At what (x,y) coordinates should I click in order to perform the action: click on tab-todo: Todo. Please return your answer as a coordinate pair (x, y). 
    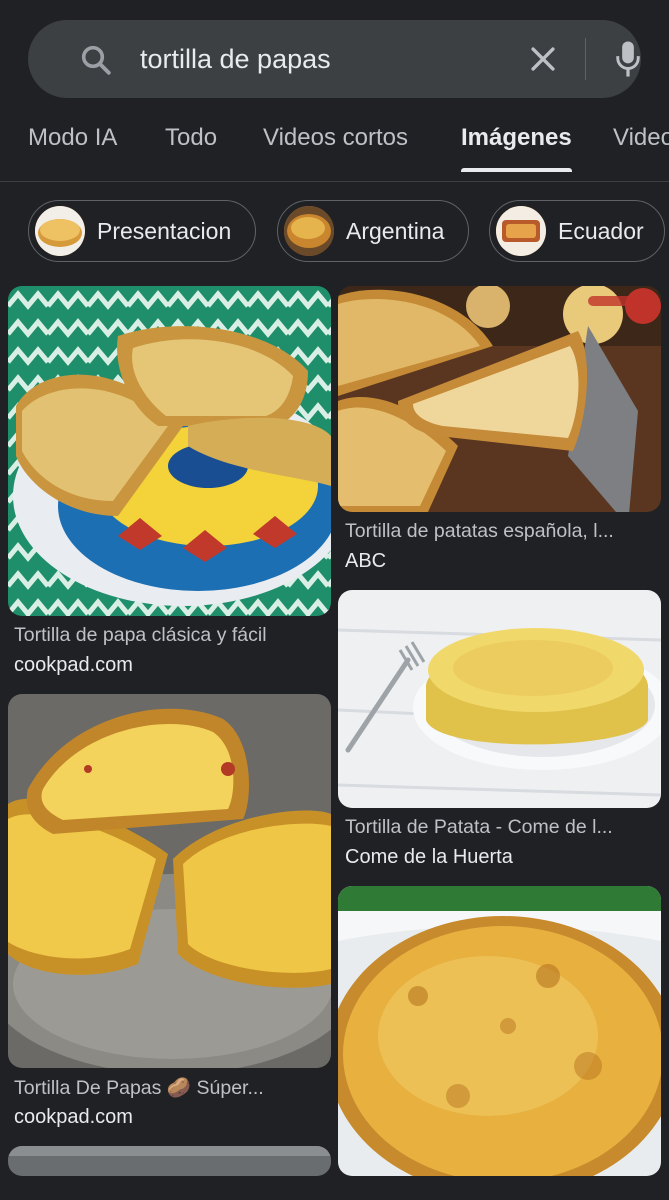
    Looking at the image, I should click on (191, 140).